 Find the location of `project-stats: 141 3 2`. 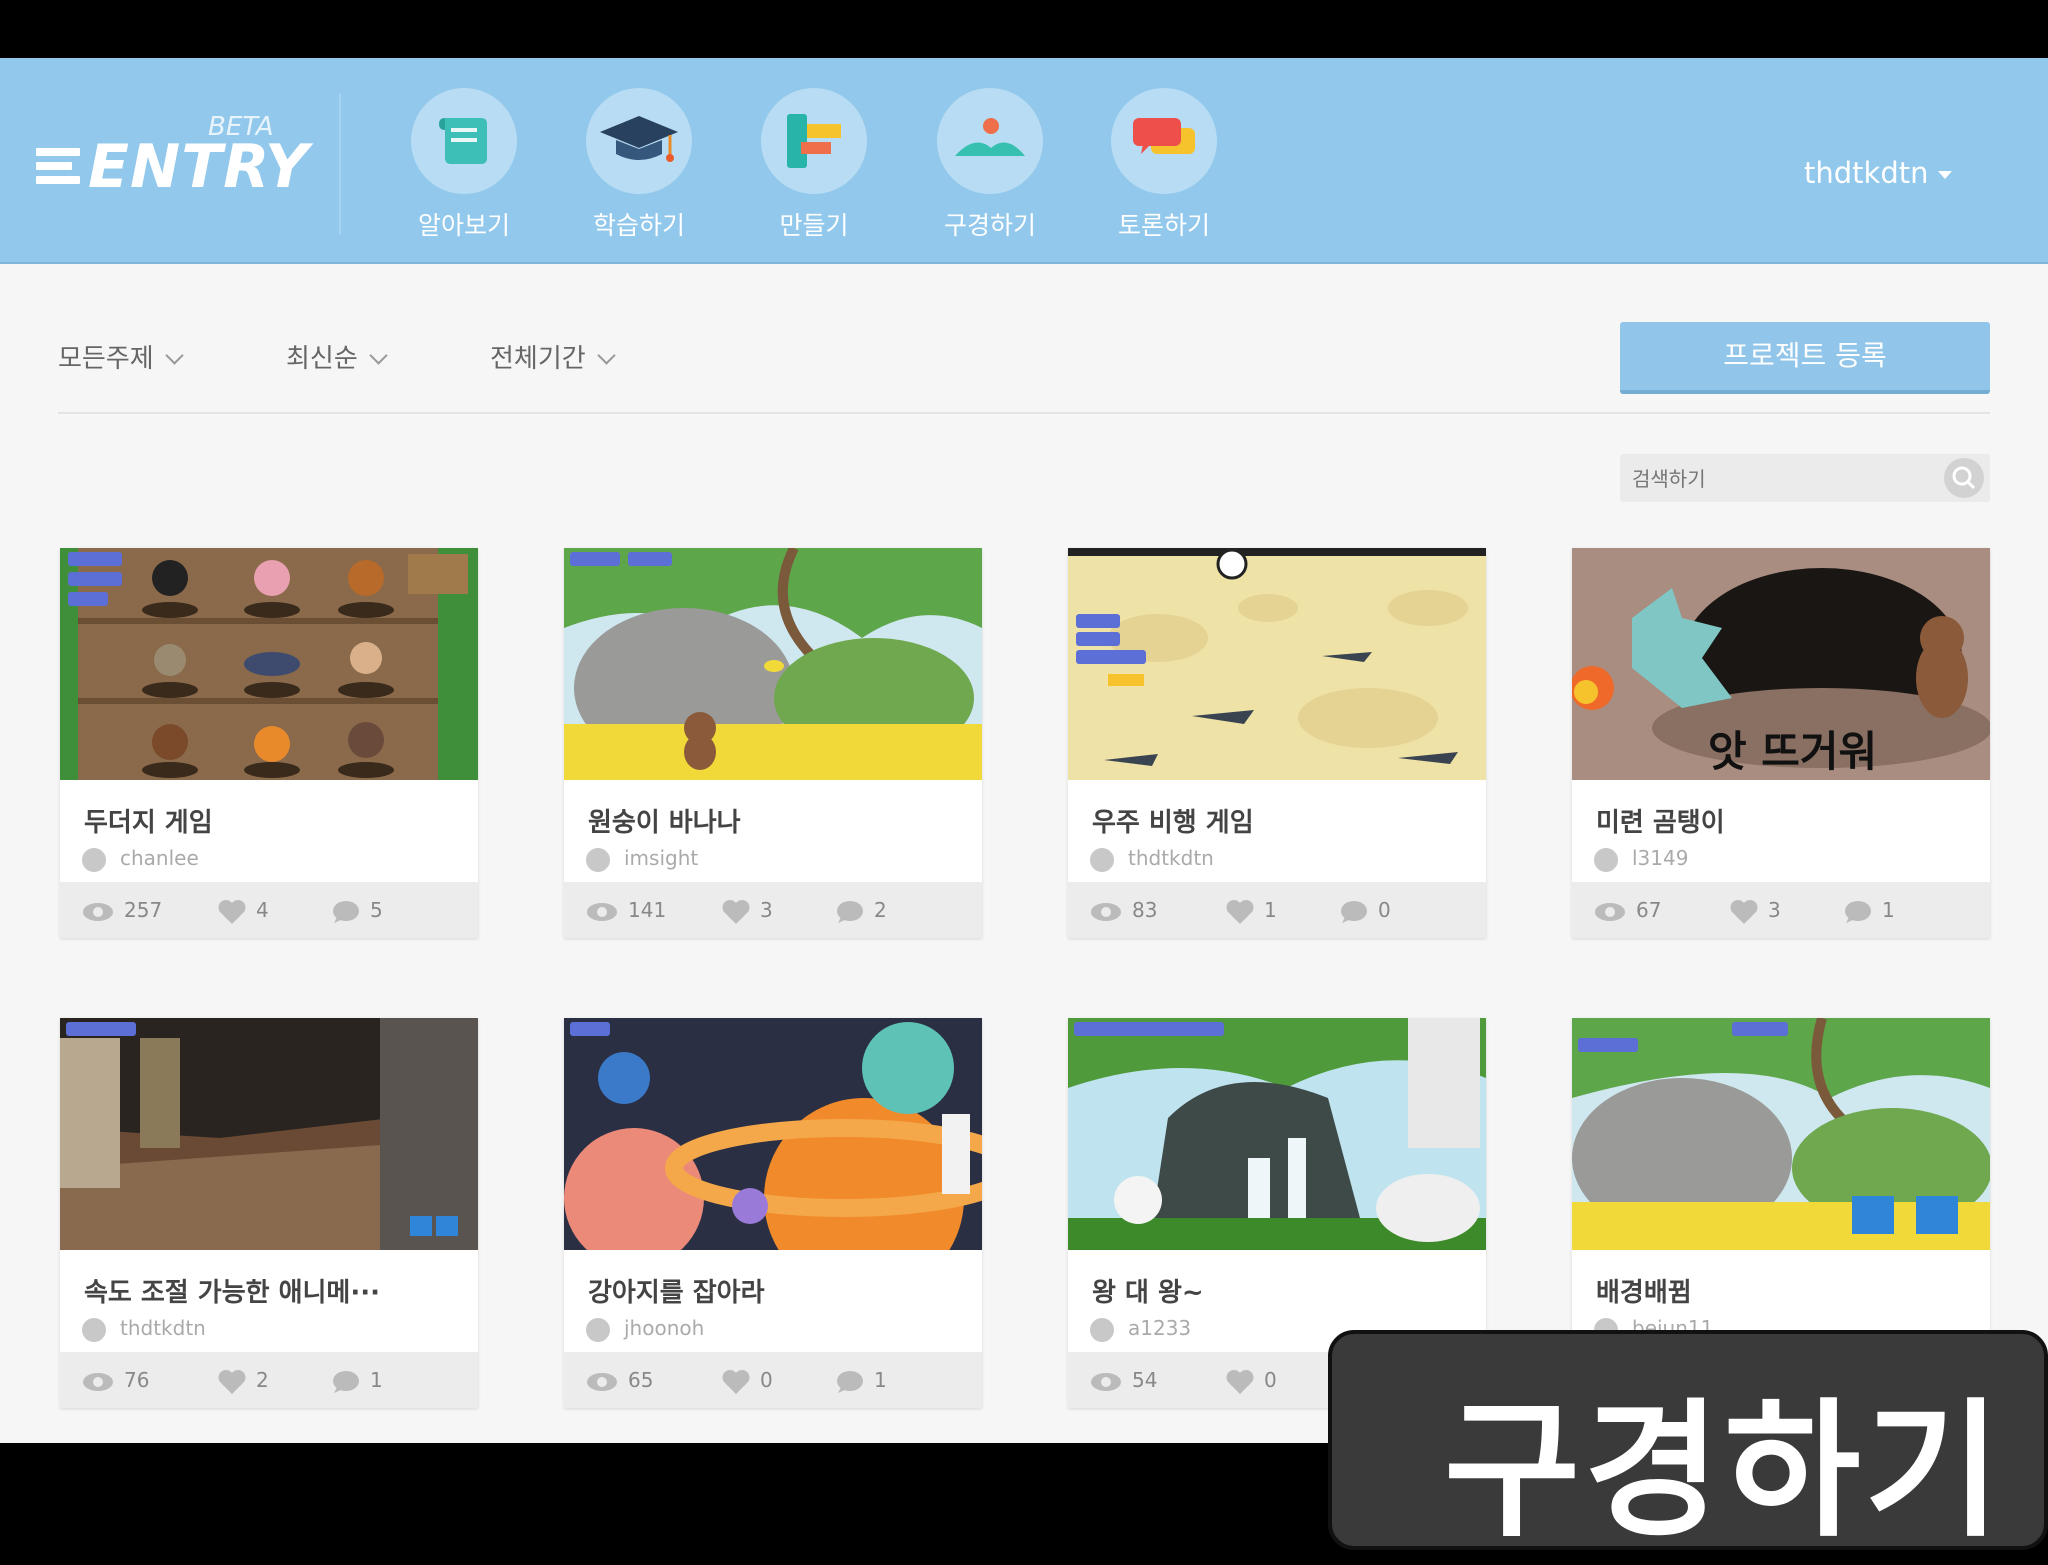

project-stats: 141 3 2 is located at coordinates (773, 910).